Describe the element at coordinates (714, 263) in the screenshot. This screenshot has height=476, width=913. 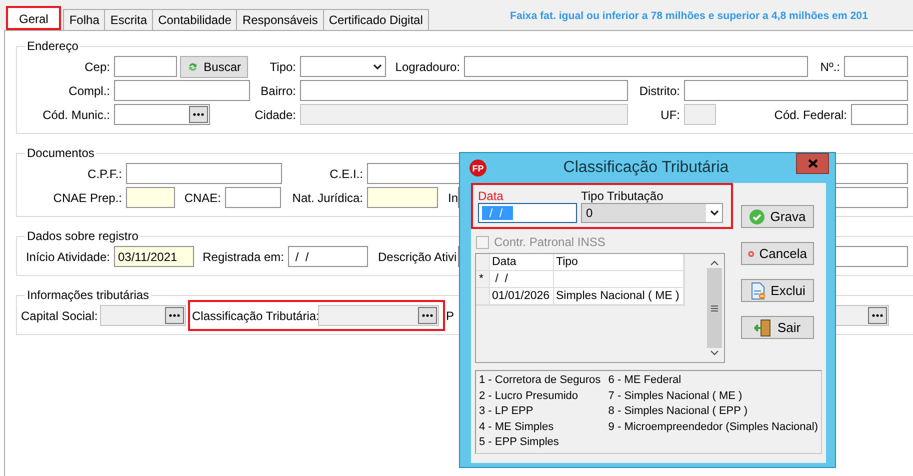
I see `arrow-up-icon` at that location.